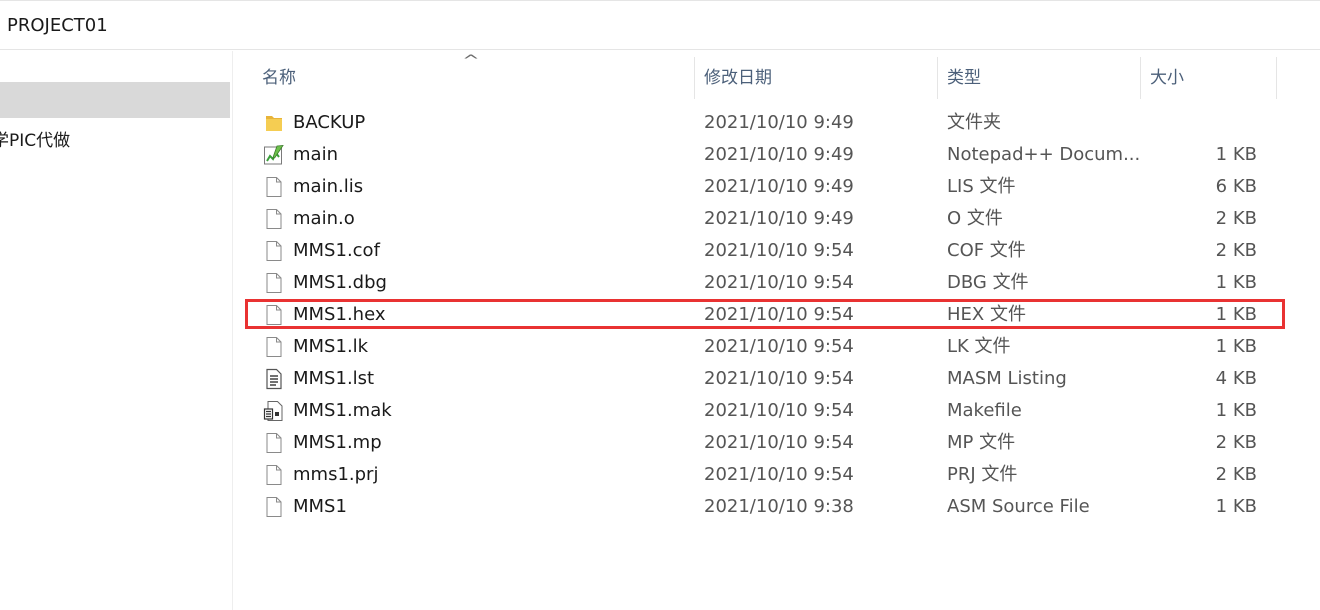 The height and width of the screenshot is (610, 1320). What do you see at coordinates (1208, 75) in the screenshot?
I see `column-header-size: 大小` at bounding box center [1208, 75].